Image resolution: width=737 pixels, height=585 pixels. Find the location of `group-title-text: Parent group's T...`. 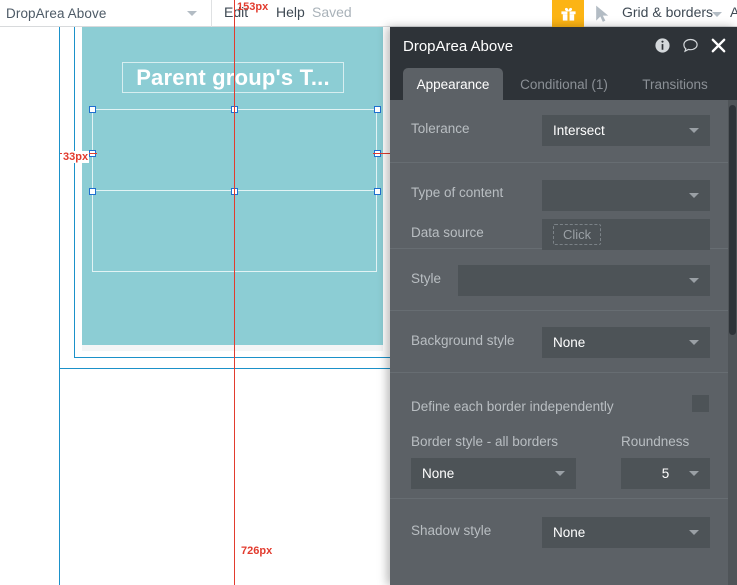

group-title-text: Parent group's T... is located at coordinates (233, 77).